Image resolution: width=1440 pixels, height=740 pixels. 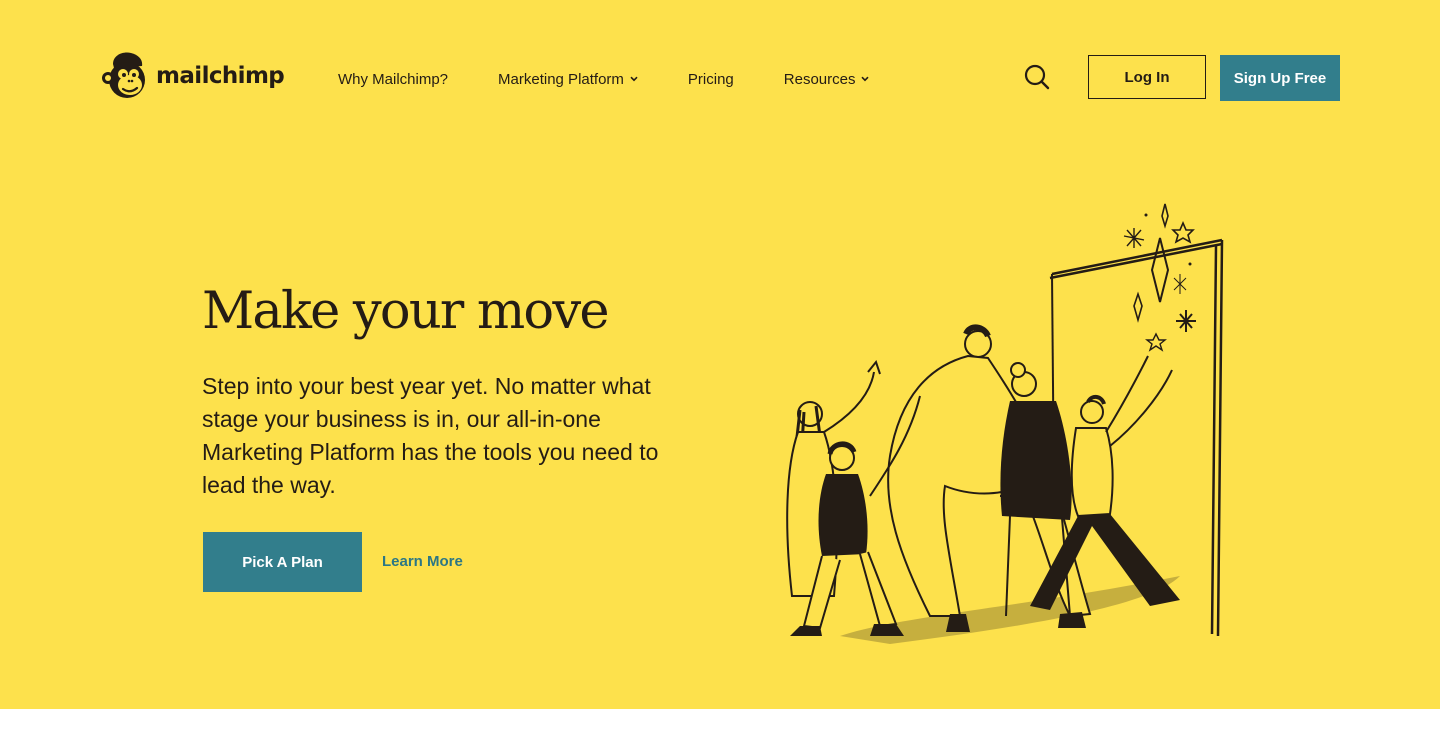 What do you see at coordinates (1147, 77) in the screenshot?
I see `login-button: Log In` at bounding box center [1147, 77].